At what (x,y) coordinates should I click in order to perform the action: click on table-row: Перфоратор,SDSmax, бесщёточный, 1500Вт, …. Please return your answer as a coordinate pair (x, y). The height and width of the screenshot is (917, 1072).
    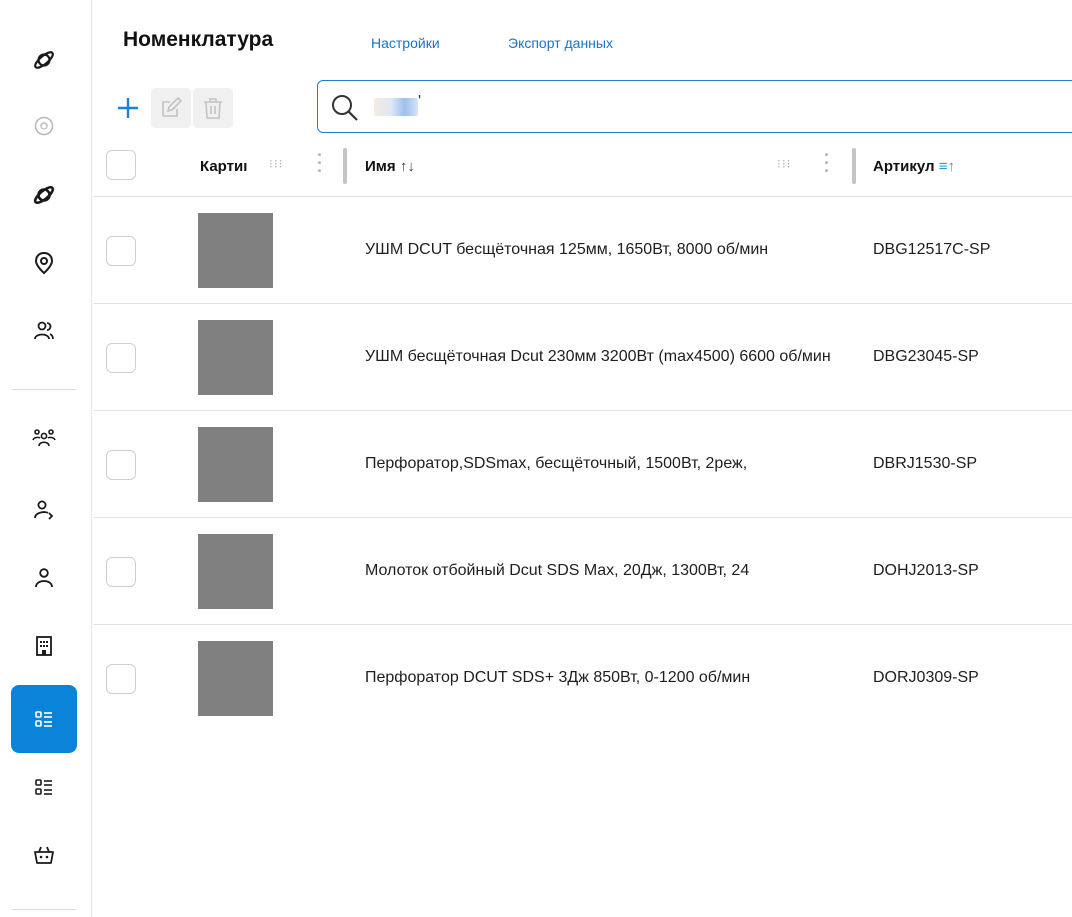
    Looking at the image, I should click on (582, 464).